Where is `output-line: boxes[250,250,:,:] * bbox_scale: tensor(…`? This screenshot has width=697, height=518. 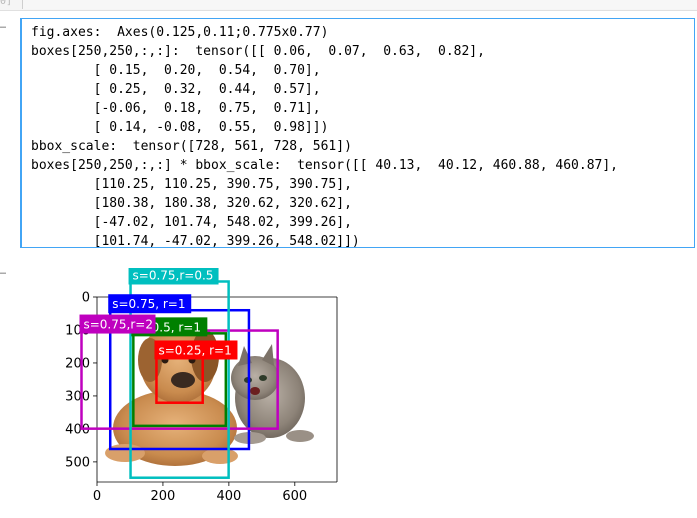
output-line: boxes[250,250,:,:] * bbox_scale: tensor(… is located at coordinates (324, 165).